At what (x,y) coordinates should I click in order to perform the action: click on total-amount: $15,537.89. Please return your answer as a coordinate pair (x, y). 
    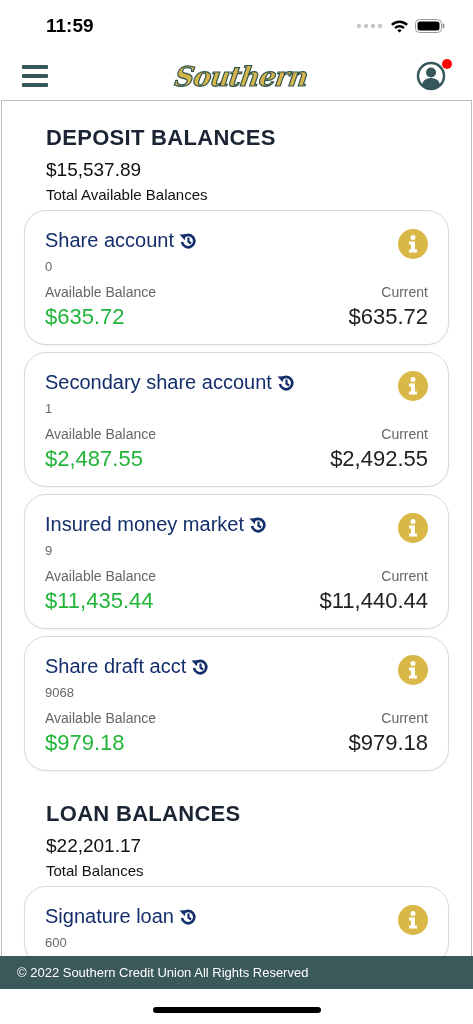
    Looking at the image, I should click on (94, 170).